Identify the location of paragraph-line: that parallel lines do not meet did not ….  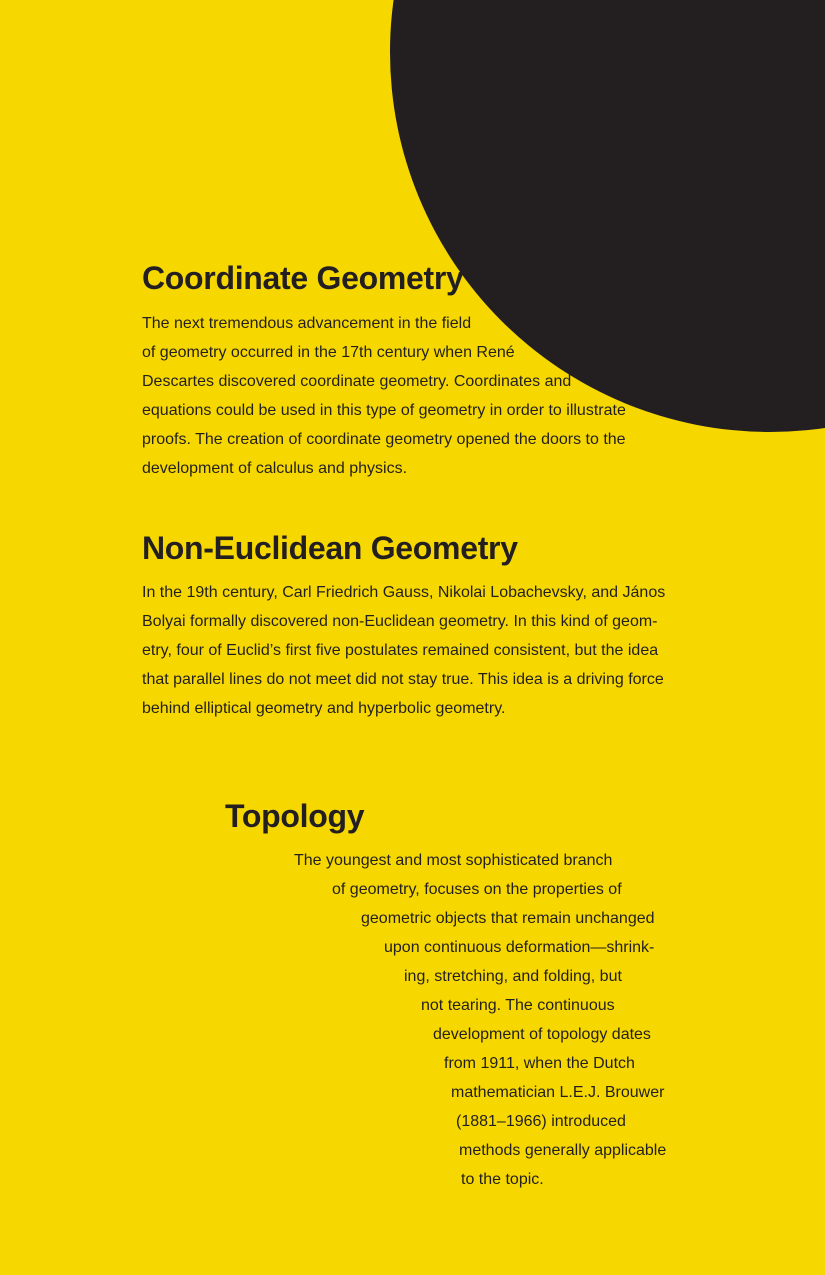
(403, 679).